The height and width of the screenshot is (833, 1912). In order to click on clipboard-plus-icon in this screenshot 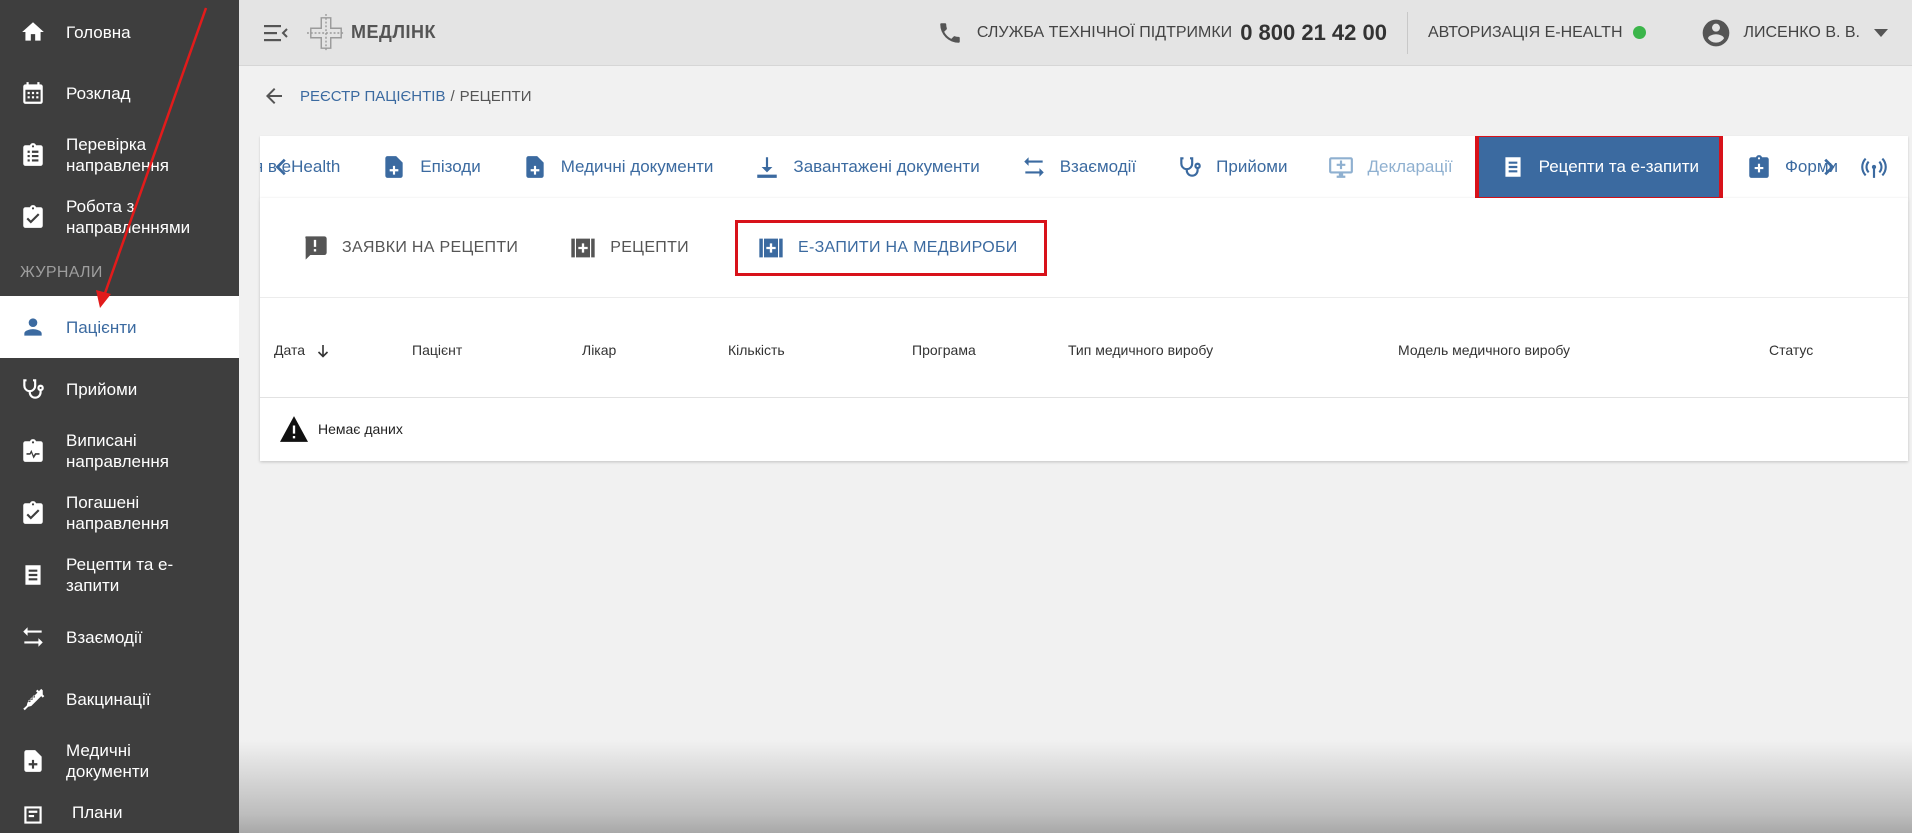, I will do `click(1759, 167)`.